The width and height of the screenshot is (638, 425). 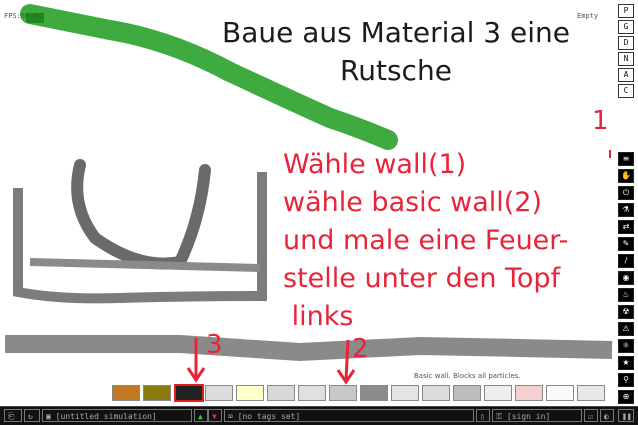 What do you see at coordinates (422, 278) in the screenshot?
I see `instruction-line: stelle unter den Topf` at bounding box center [422, 278].